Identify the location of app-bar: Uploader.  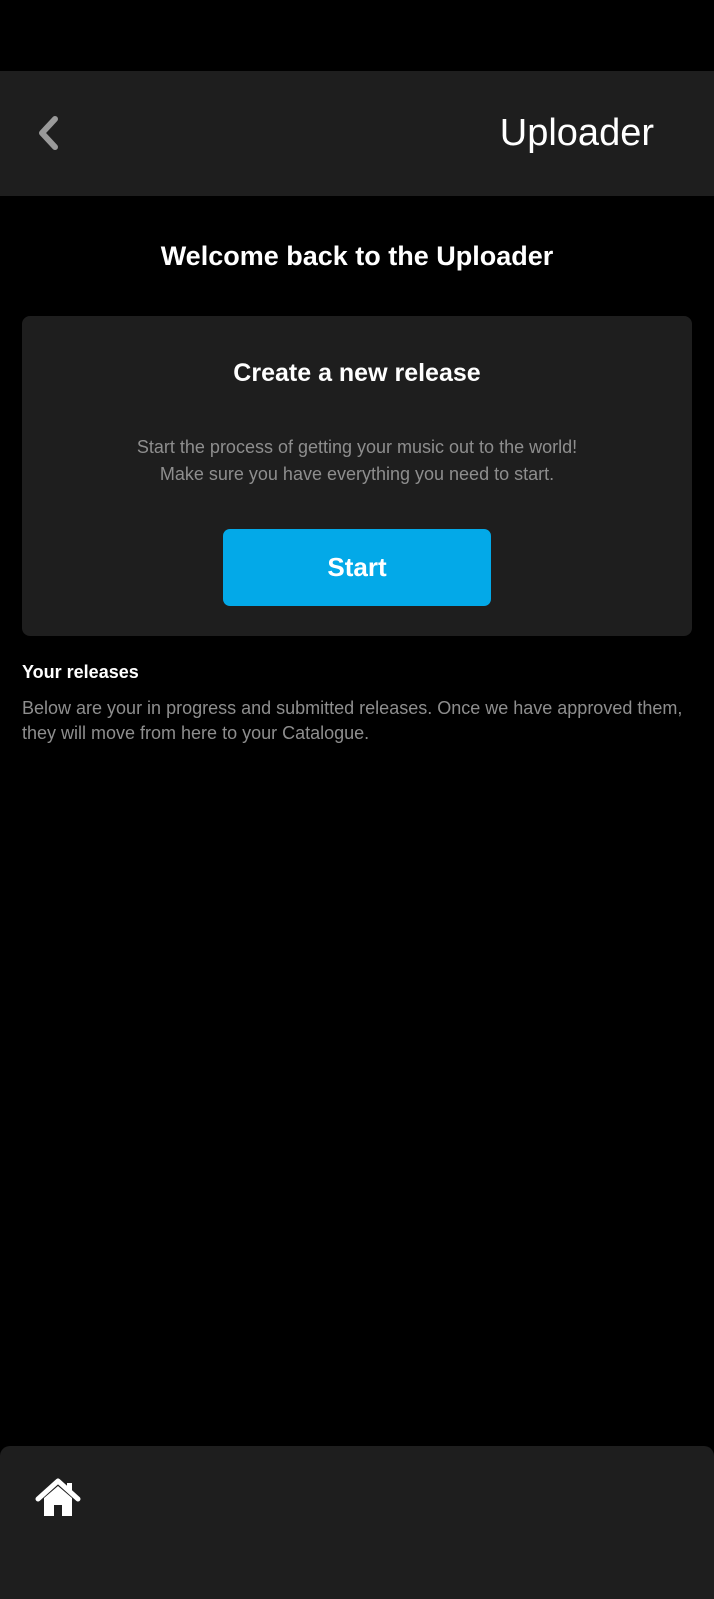
(357, 133).